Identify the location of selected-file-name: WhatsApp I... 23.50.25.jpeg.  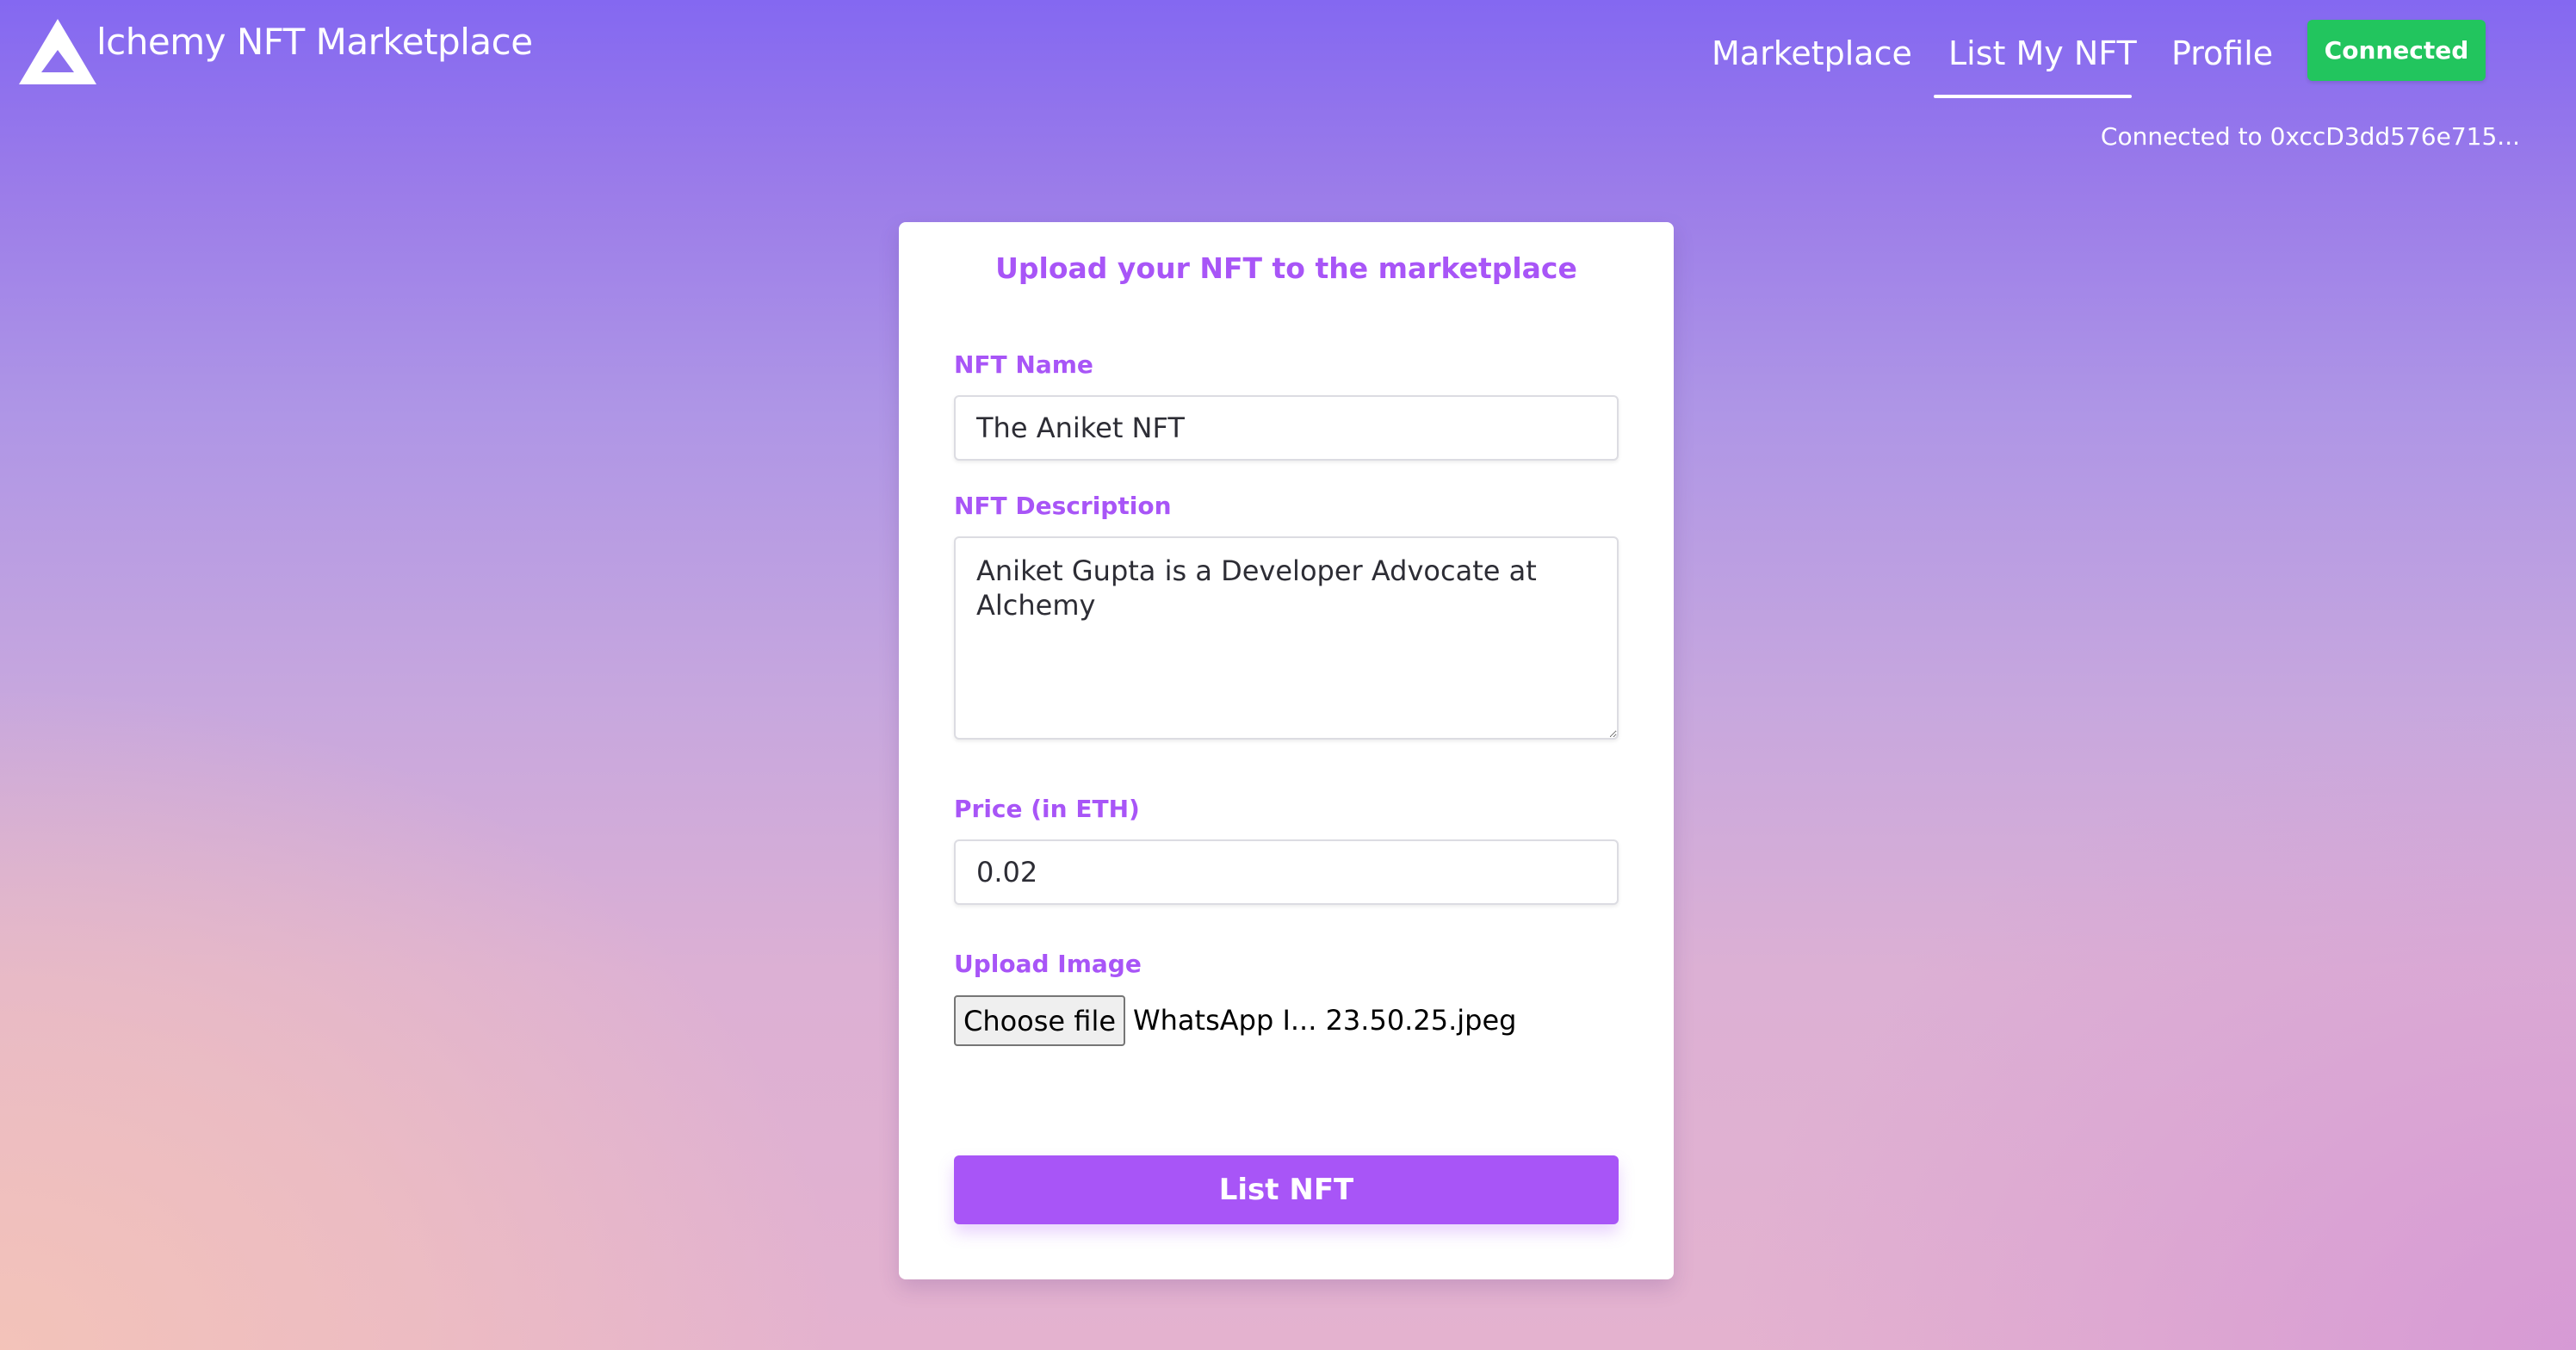
(1325, 1021).